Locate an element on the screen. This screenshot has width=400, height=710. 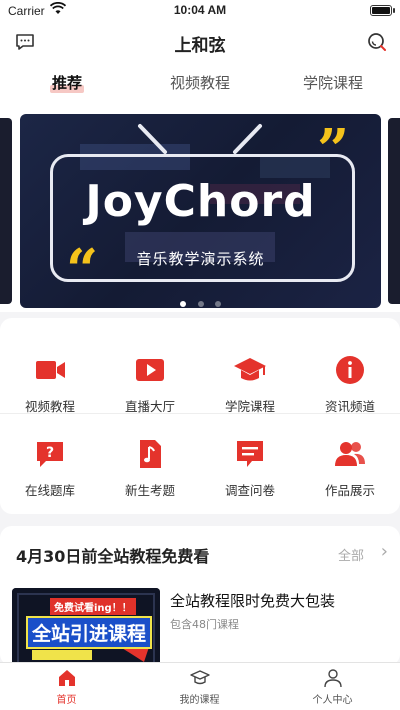
course-title: 全站教程限时免费大包装 is located at coordinates (252, 600).